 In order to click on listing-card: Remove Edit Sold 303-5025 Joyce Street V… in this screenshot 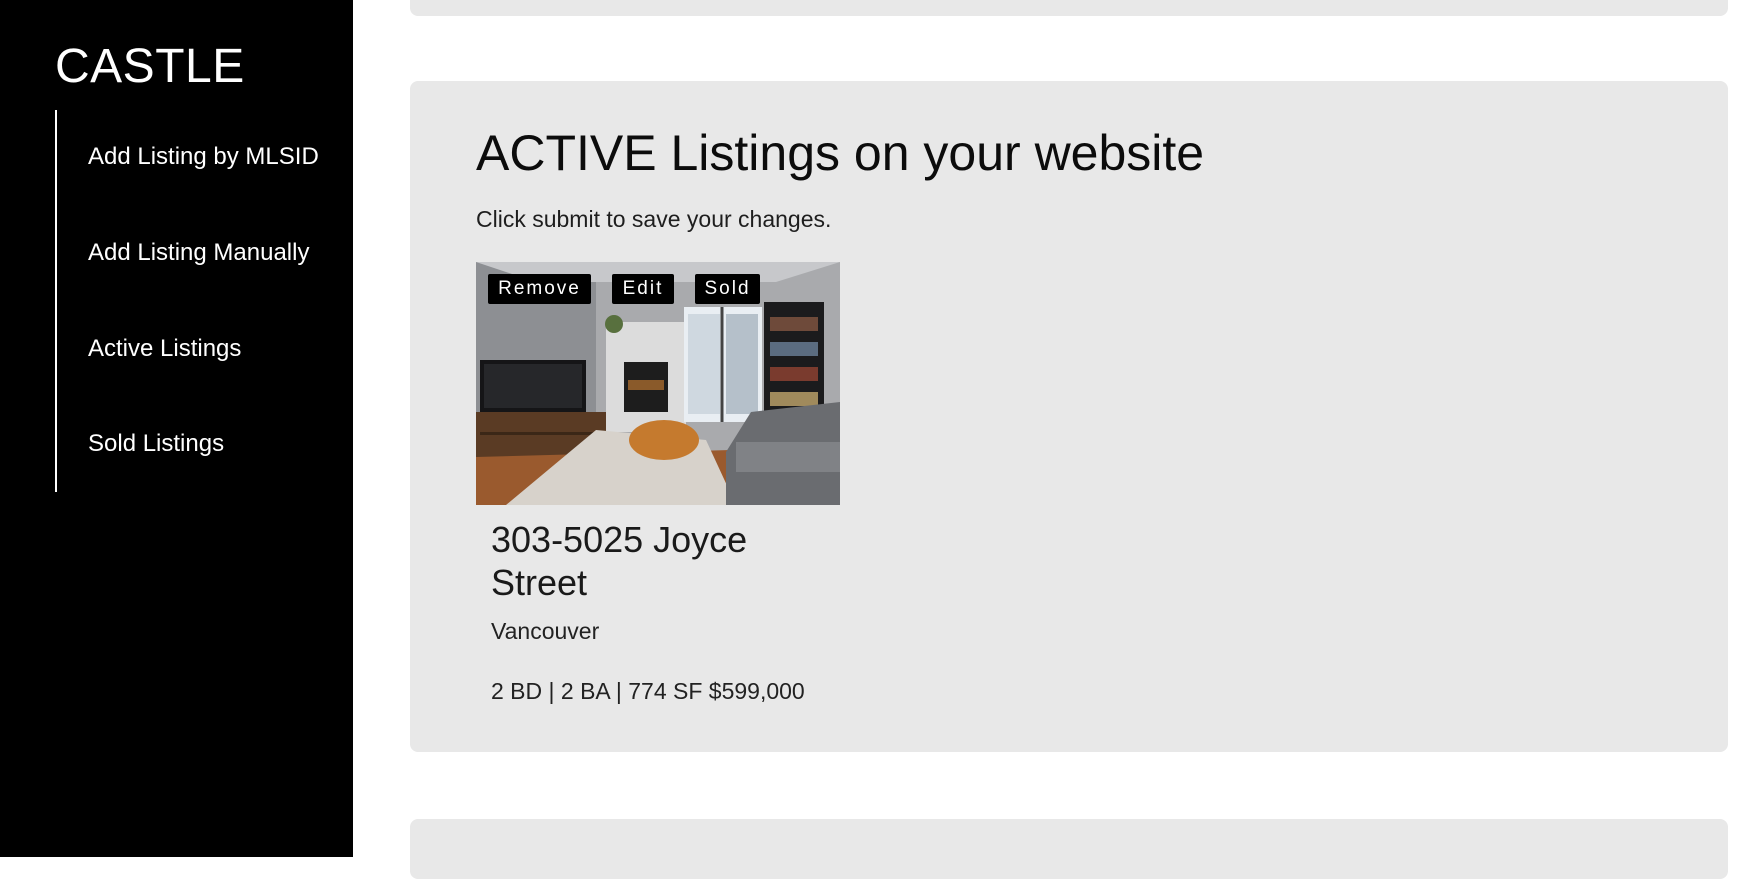, I will do `click(658, 483)`.